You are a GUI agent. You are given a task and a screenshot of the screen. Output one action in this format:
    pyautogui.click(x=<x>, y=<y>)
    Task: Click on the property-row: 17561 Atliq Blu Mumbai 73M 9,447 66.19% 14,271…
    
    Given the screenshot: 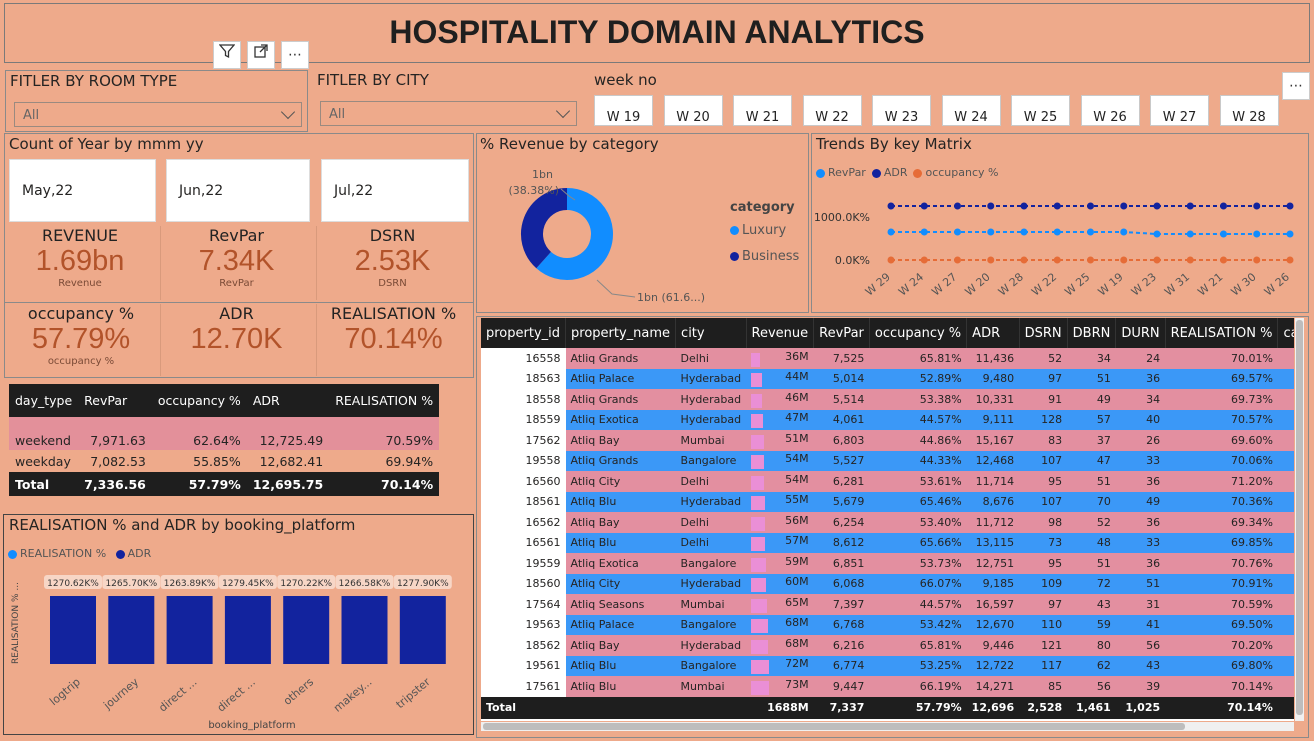 What is the action you would take?
    pyautogui.click(x=887, y=686)
    